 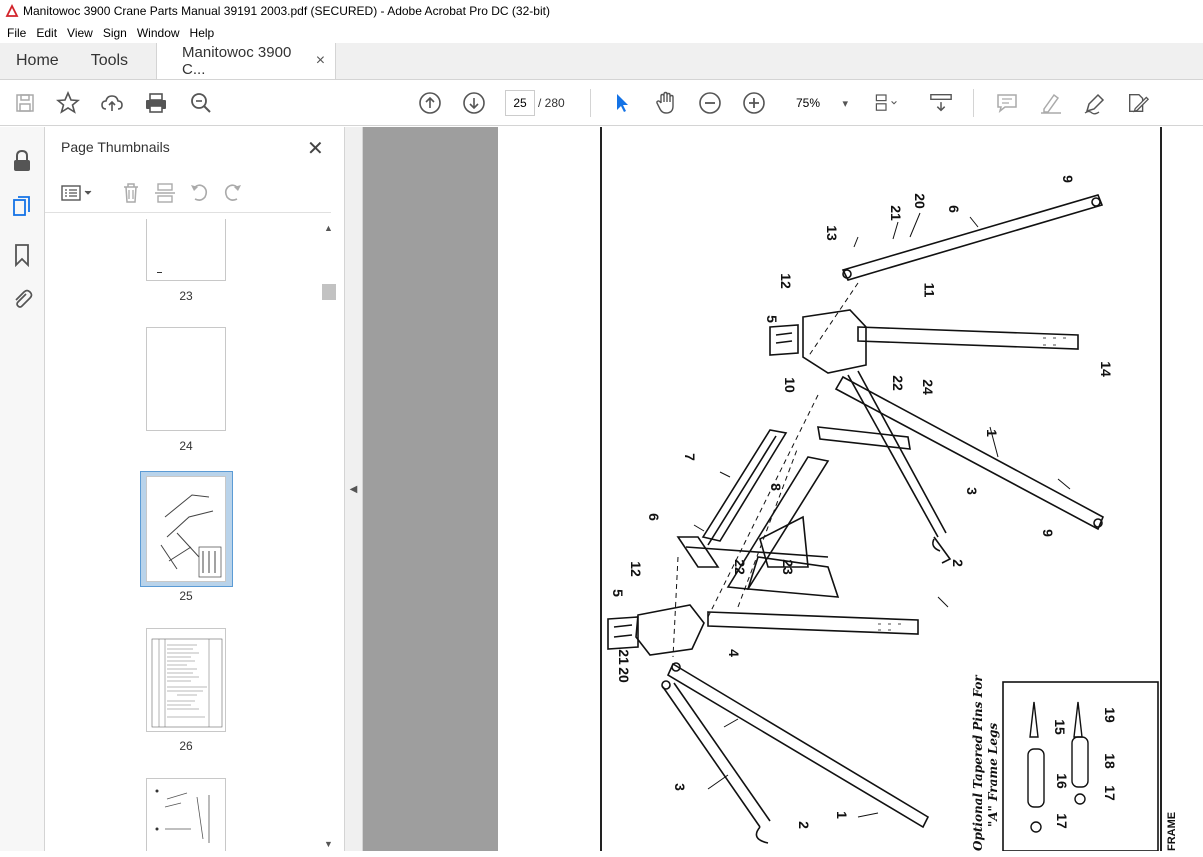 I want to click on thumbnail-table-preview, so click(x=187, y=683).